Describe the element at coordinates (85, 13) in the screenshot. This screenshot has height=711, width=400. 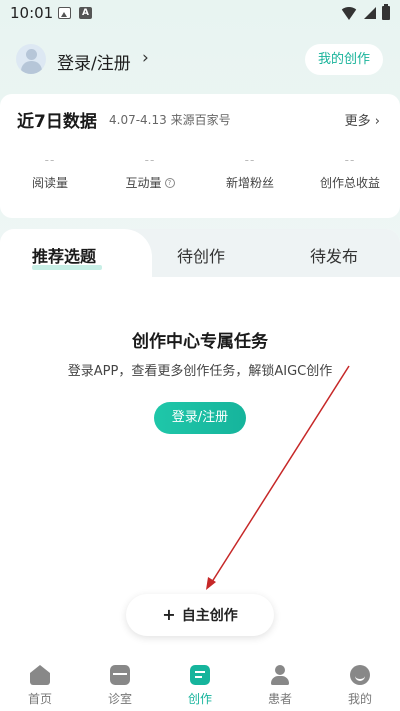
I see `a-notification-icon: A` at that location.